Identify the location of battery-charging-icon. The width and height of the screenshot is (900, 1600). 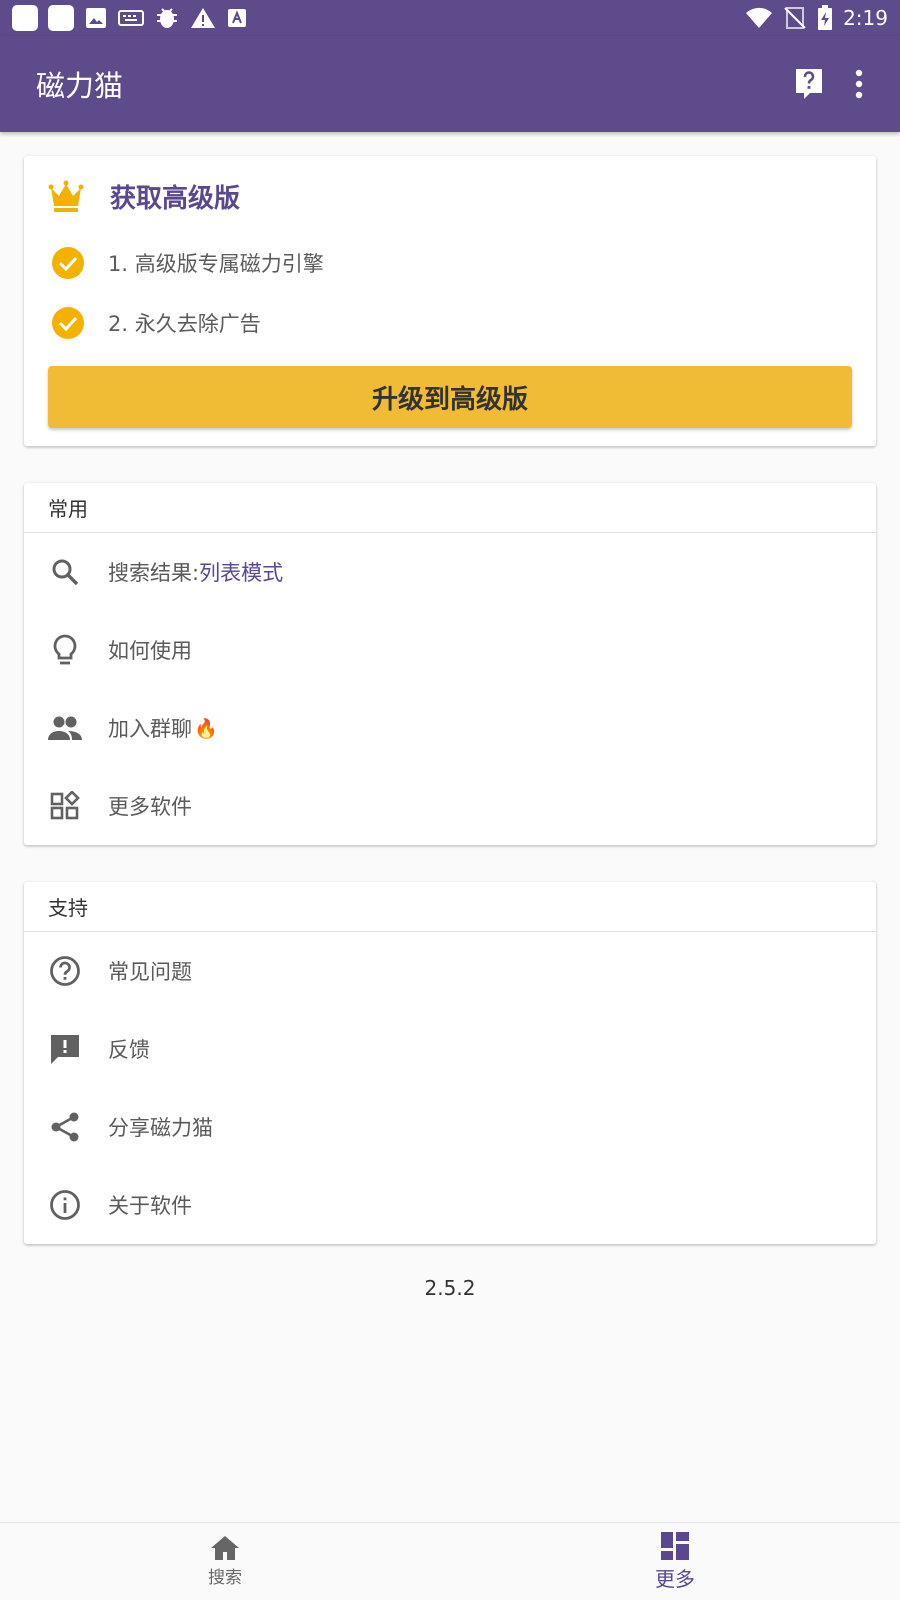
(825, 17).